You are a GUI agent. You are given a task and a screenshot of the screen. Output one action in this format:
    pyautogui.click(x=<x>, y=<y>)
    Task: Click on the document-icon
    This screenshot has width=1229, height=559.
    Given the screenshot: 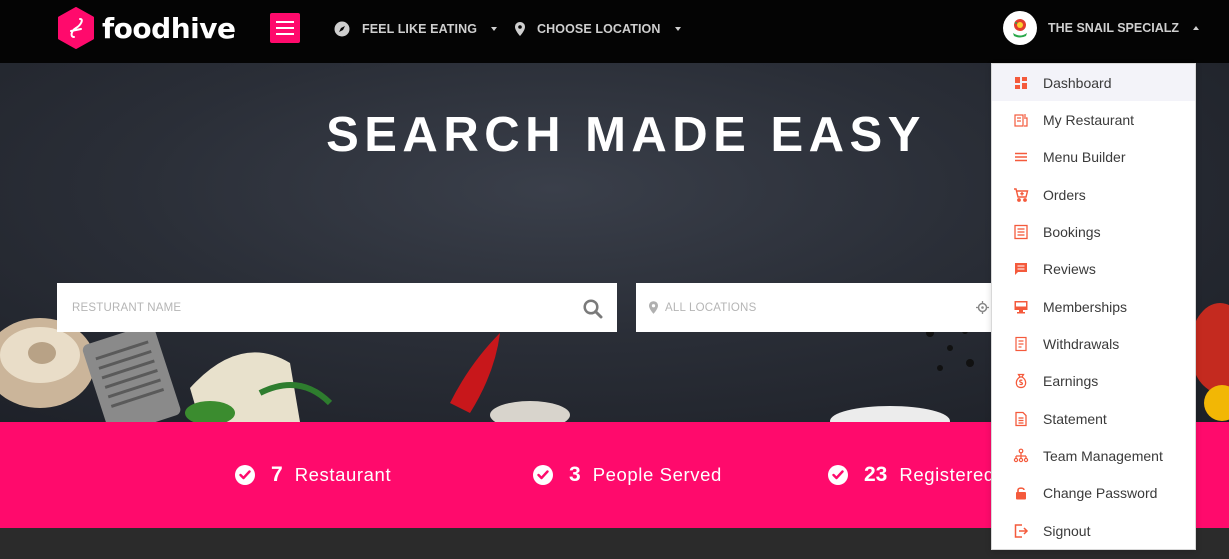 What is the action you would take?
    pyautogui.click(x=1021, y=419)
    